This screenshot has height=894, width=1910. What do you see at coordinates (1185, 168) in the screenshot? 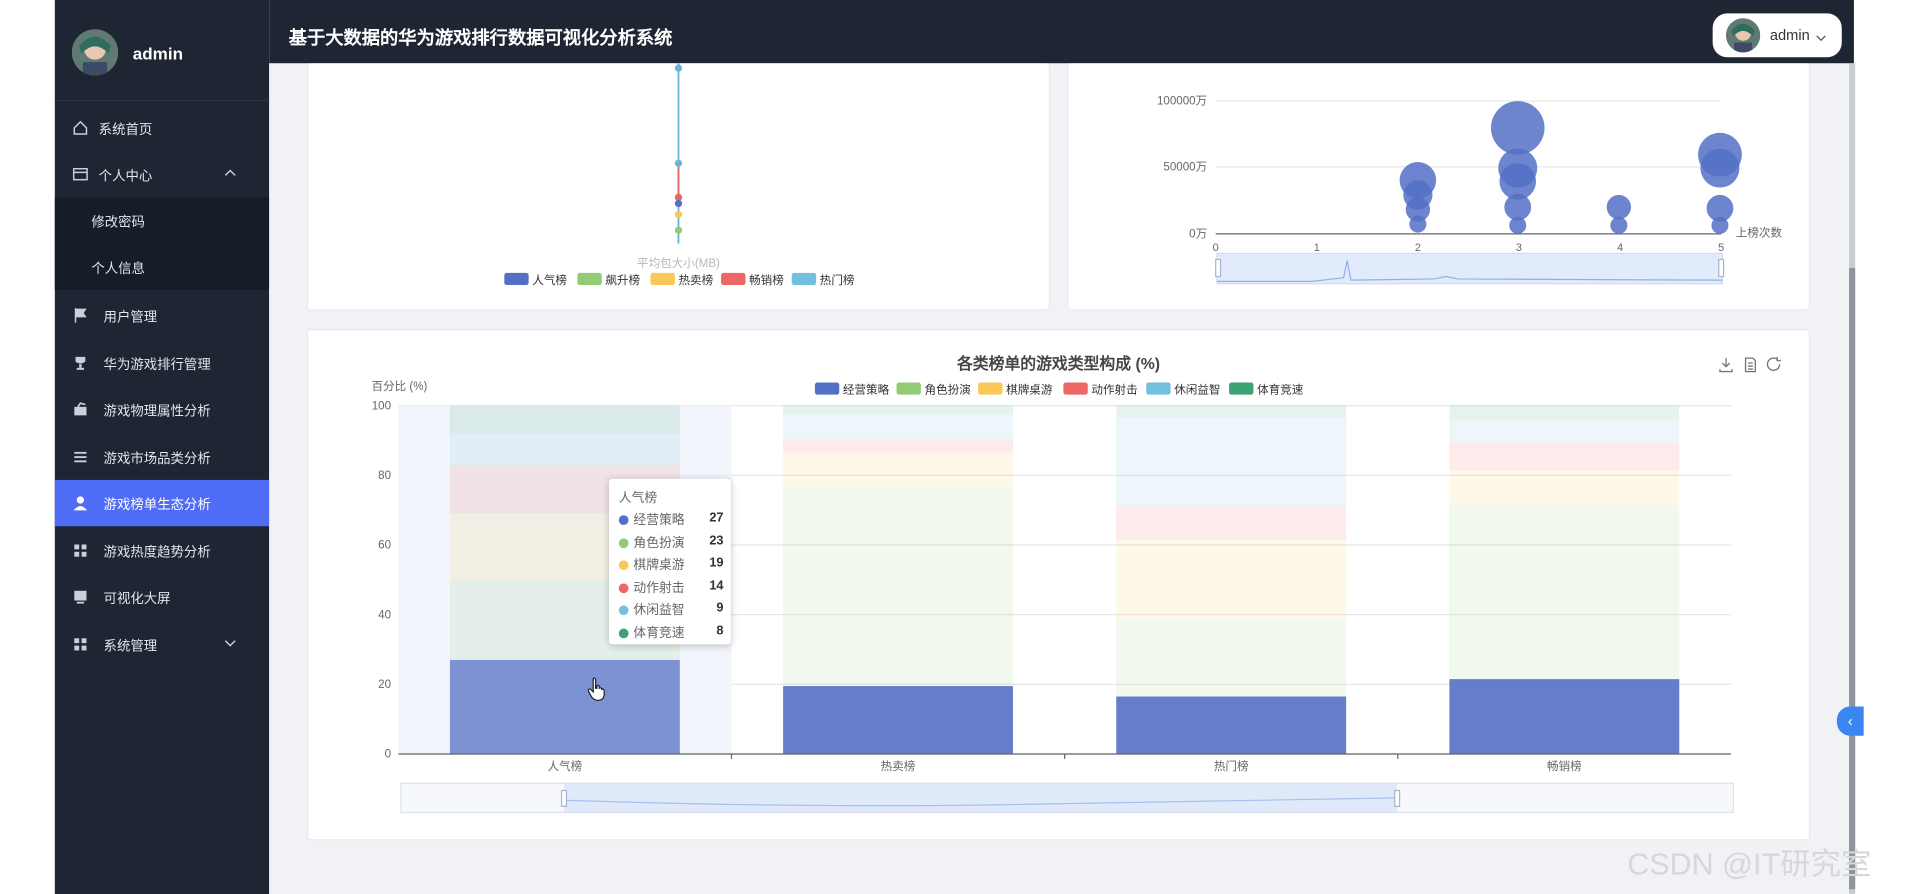
I see `y-tick-label: 50000万` at bounding box center [1185, 168].